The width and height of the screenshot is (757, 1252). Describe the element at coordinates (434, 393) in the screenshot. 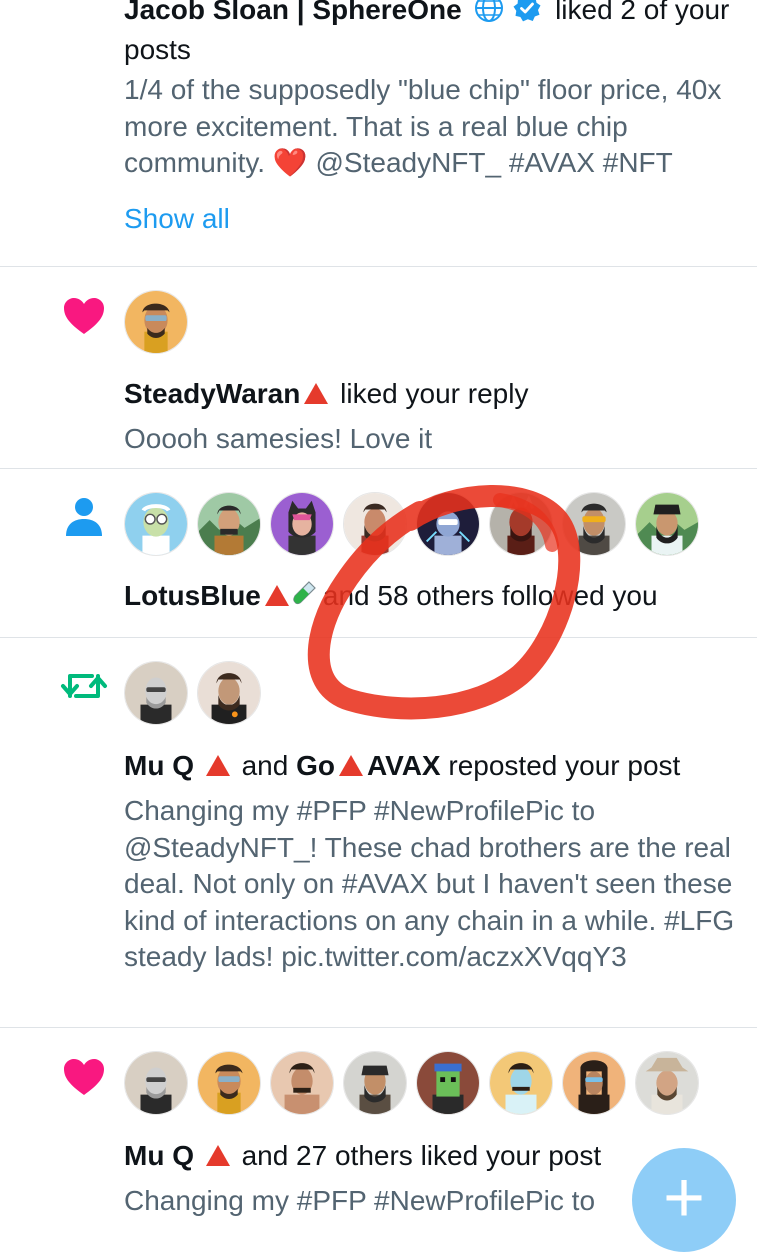

I see `notification-action: liked your reply` at that location.